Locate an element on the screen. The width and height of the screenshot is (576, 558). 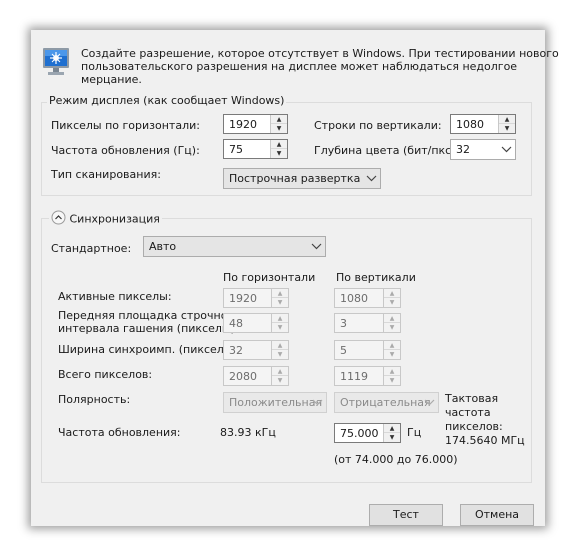
sync-legend-text: Синхронизация is located at coordinates (114, 219).